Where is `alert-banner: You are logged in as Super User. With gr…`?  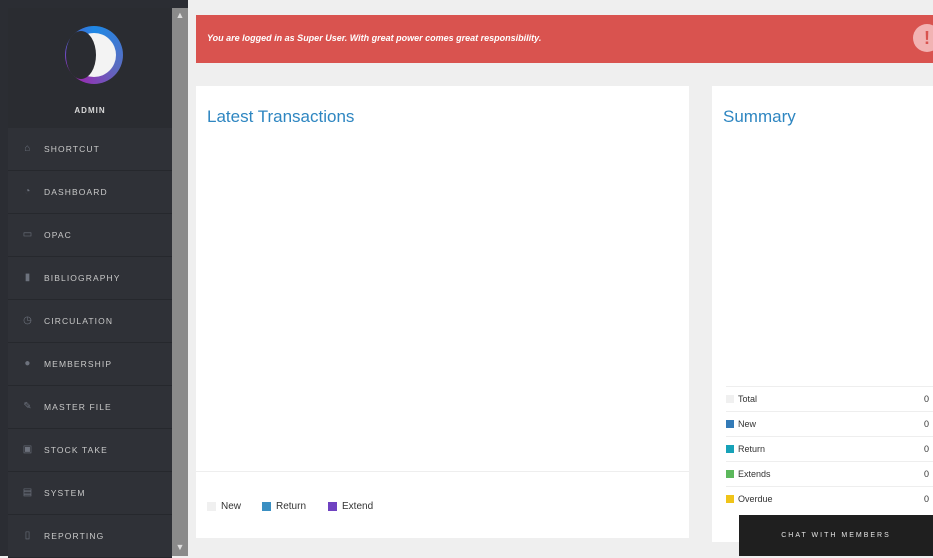 alert-banner: You are logged in as Super User. With gr… is located at coordinates (564, 39).